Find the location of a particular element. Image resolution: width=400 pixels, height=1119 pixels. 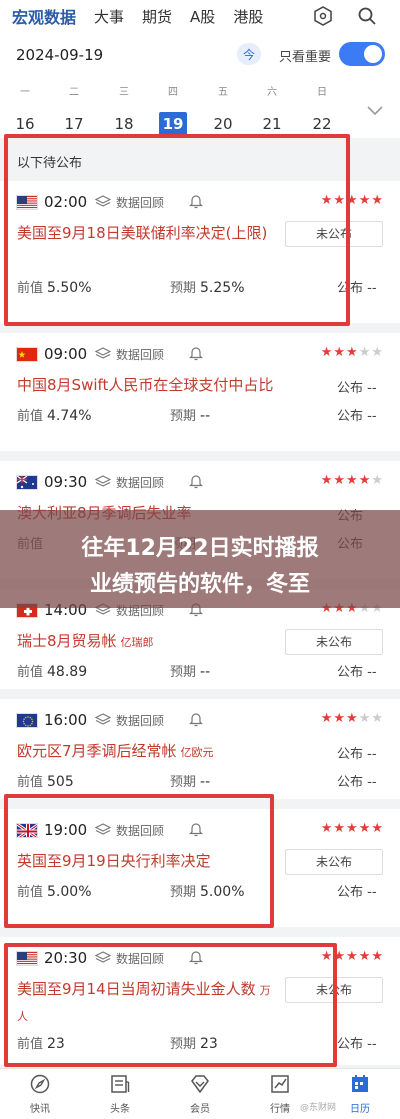

tab-futures: 期货 is located at coordinates (157, 16).